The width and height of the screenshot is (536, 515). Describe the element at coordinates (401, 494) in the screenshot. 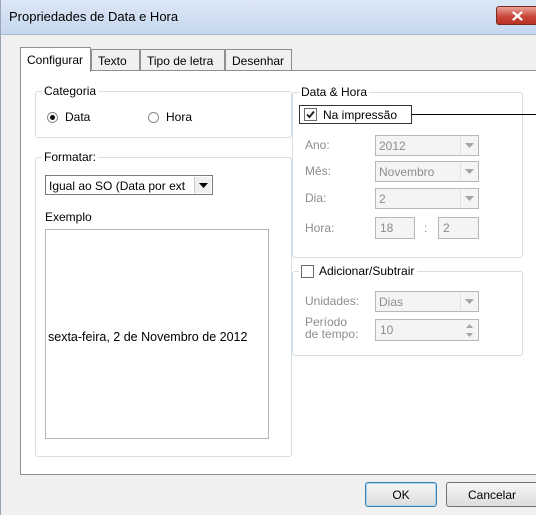

I see `ok-button: OK` at that location.